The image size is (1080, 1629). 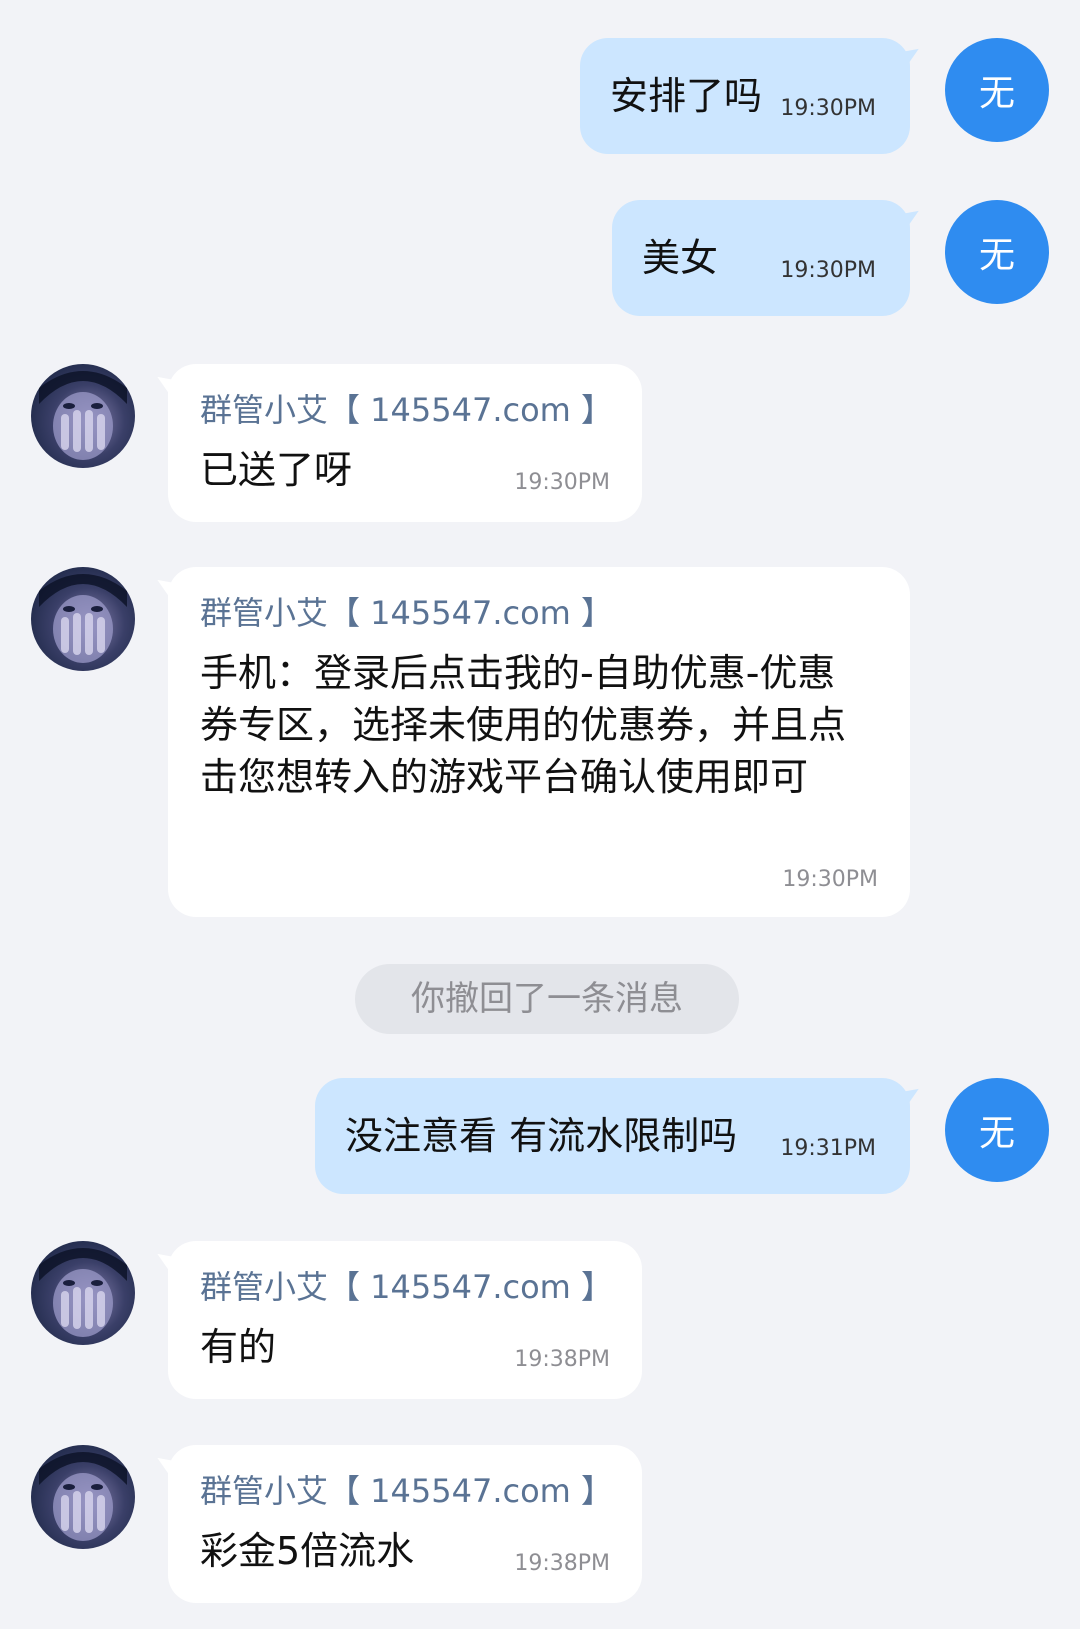 What do you see at coordinates (238, 1347) in the screenshot?
I see `message-text: 有的` at bounding box center [238, 1347].